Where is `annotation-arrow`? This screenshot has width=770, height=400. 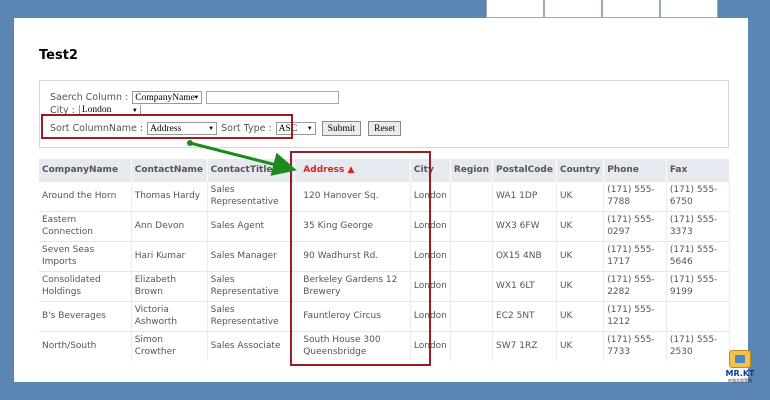 annotation-arrow is located at coordinates (242, 158).